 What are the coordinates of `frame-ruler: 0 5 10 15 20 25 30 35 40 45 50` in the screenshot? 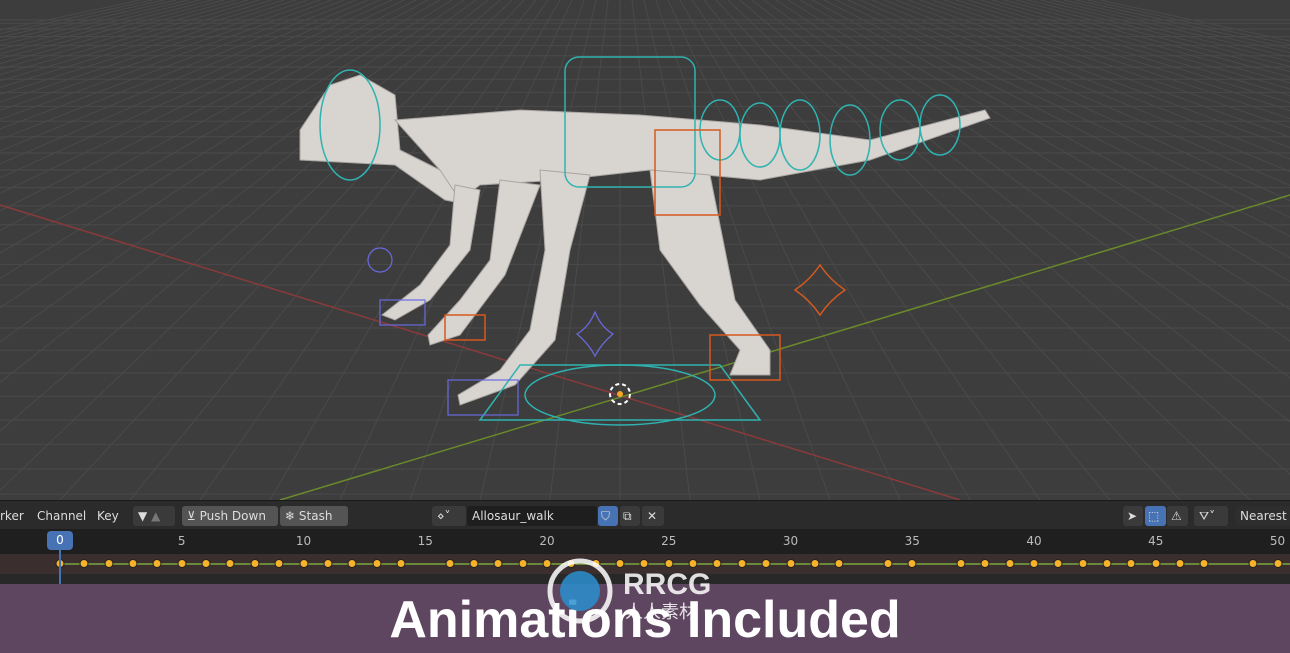 It's located at (645, 541).